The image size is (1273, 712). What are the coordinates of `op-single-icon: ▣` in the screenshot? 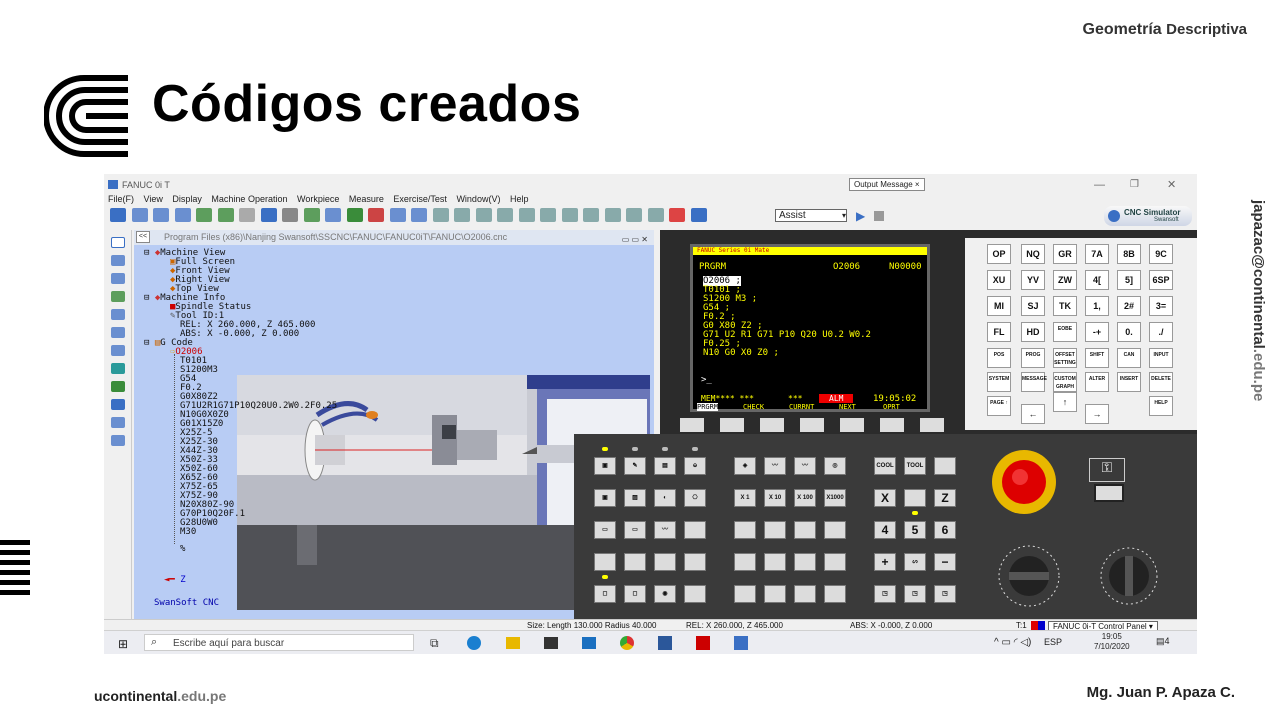 It's located at (605, 498).